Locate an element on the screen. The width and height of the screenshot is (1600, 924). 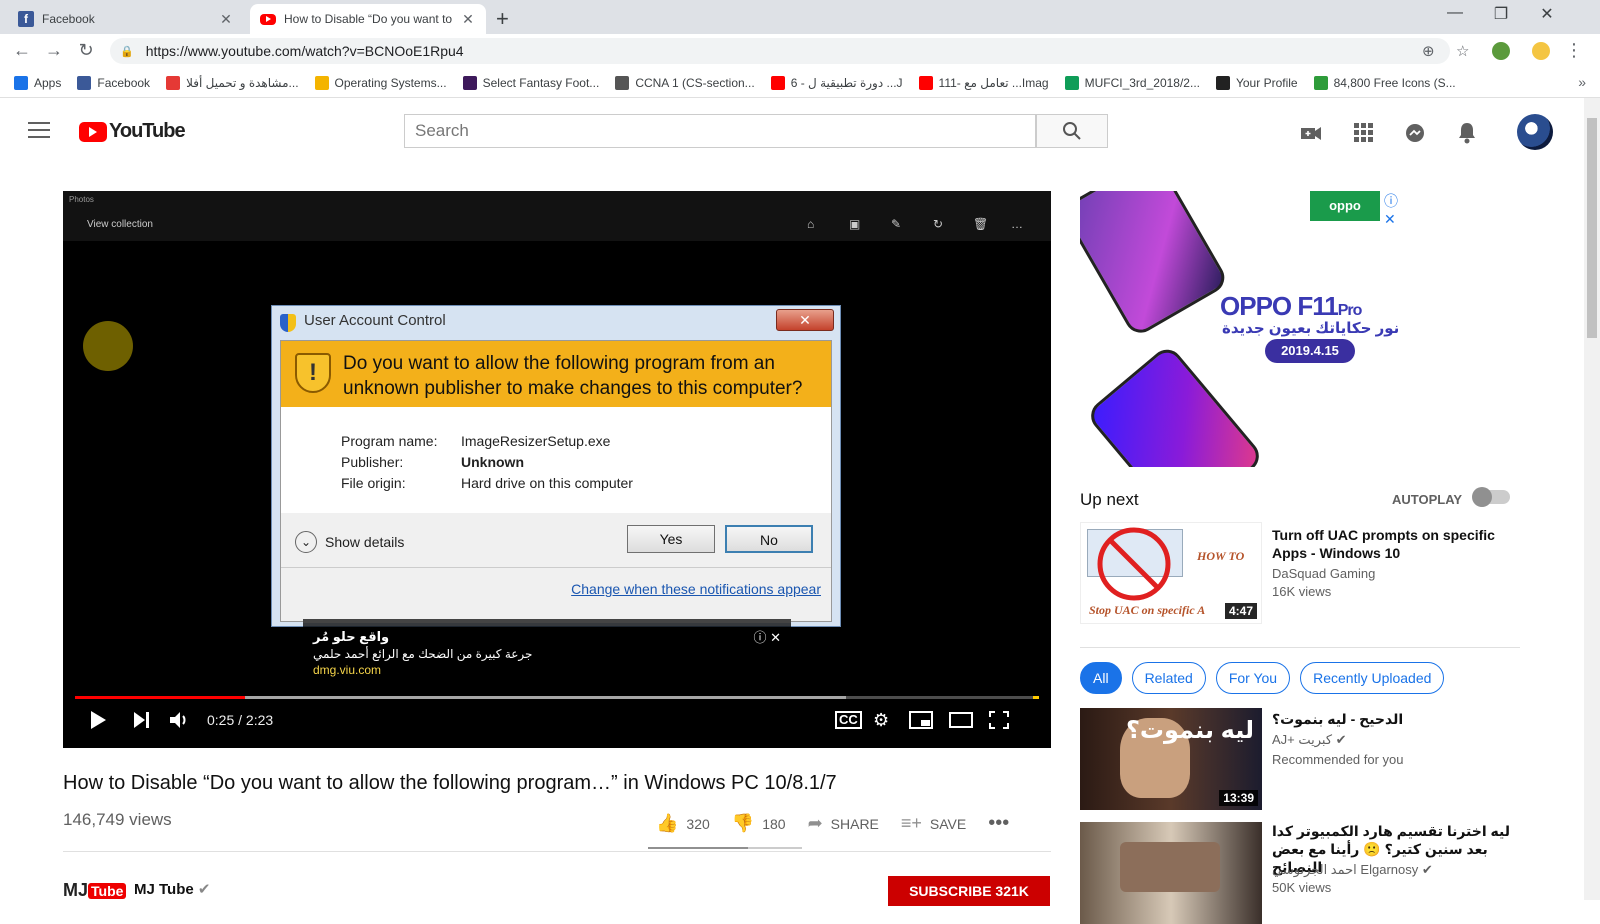
filter-chip: All is located at coordinates (1101, 678).